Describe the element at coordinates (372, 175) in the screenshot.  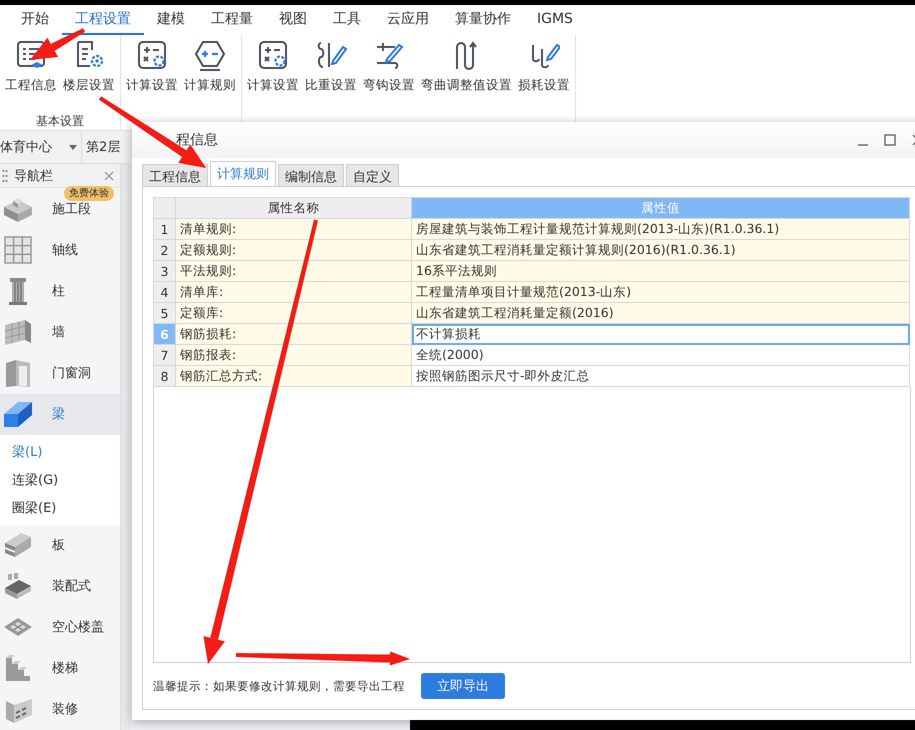
I see `dialog-tab: 自定义` at that location.